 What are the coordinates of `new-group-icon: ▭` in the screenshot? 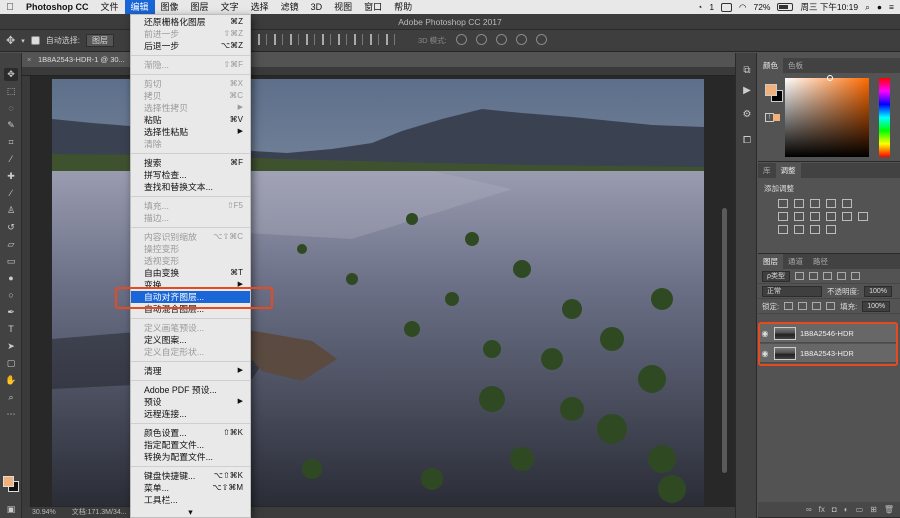 It's located at (860, 509).